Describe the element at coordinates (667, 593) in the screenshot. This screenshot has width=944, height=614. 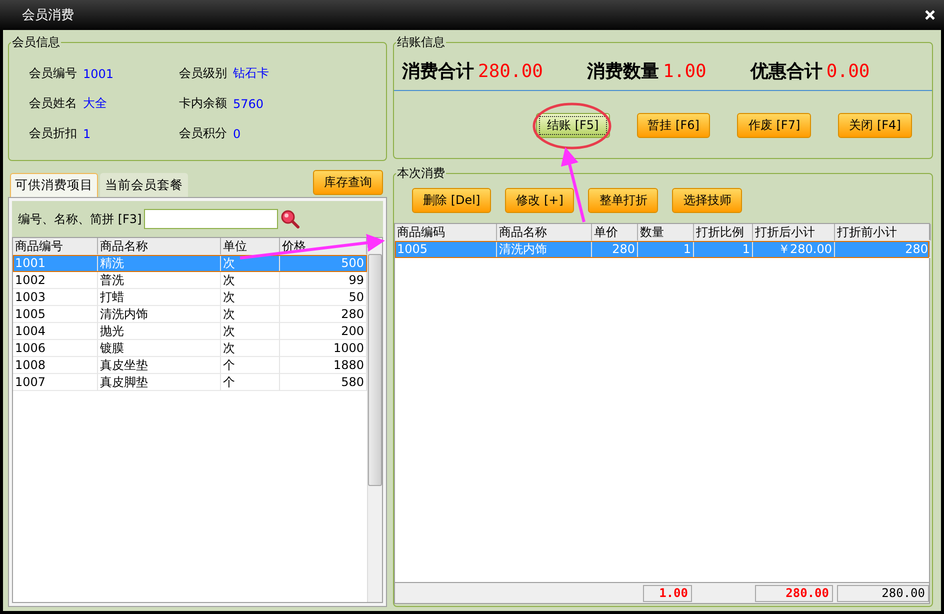
I see `footer-total: 1.00` at that location.